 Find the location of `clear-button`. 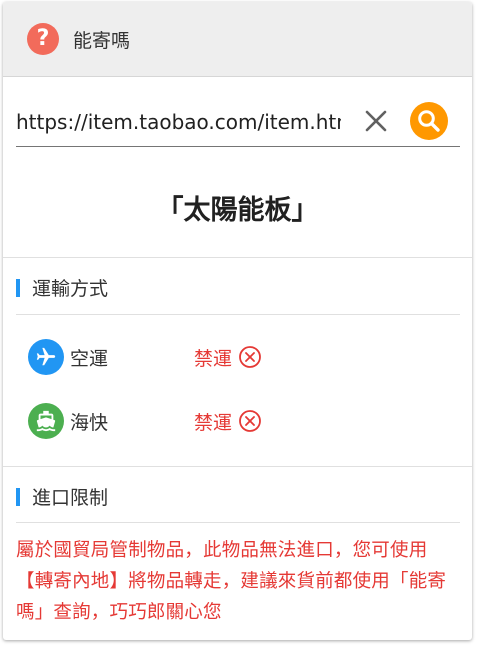

clear-button is located at coordinates (376, 121).